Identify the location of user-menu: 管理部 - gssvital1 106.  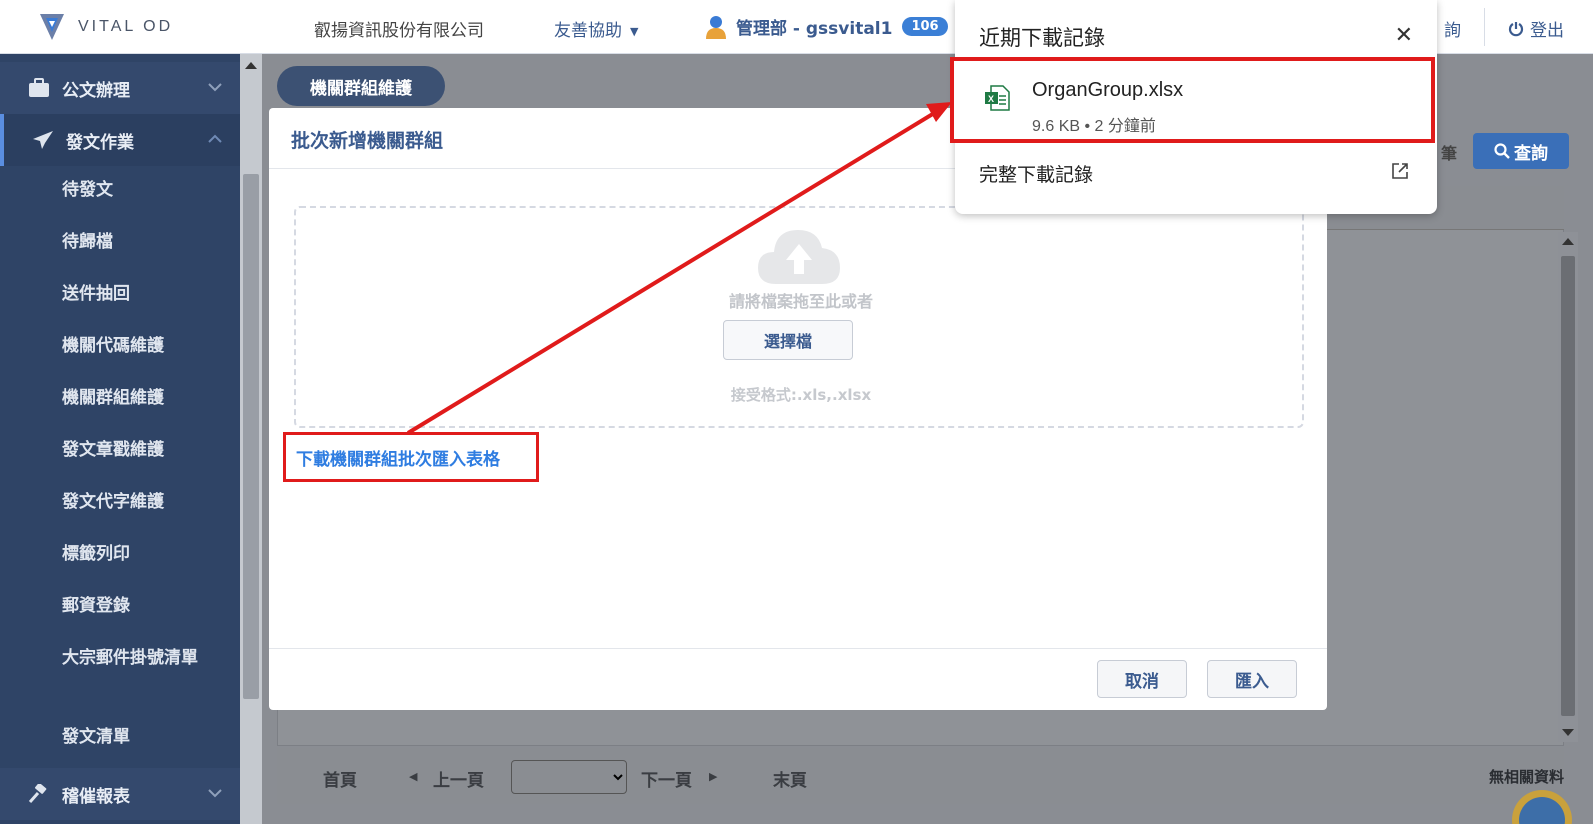
(827, 26).